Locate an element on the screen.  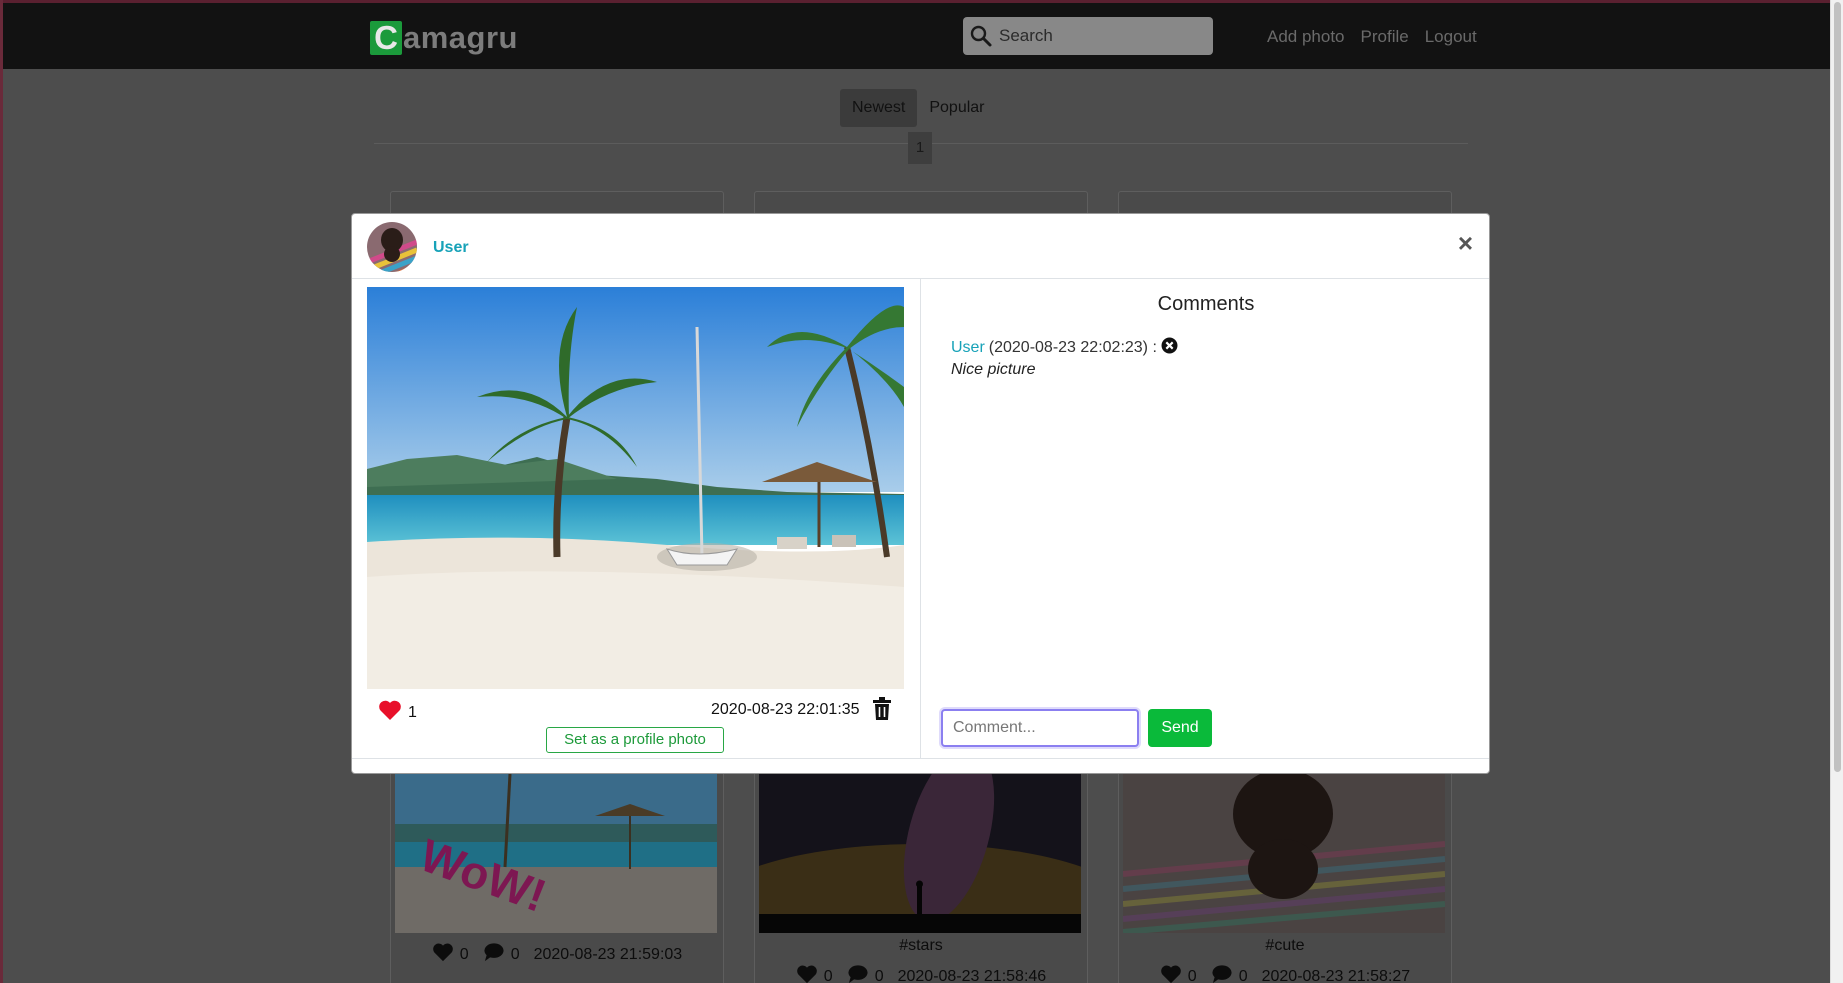
like-count: 1 is located at coordinates (412, 712).